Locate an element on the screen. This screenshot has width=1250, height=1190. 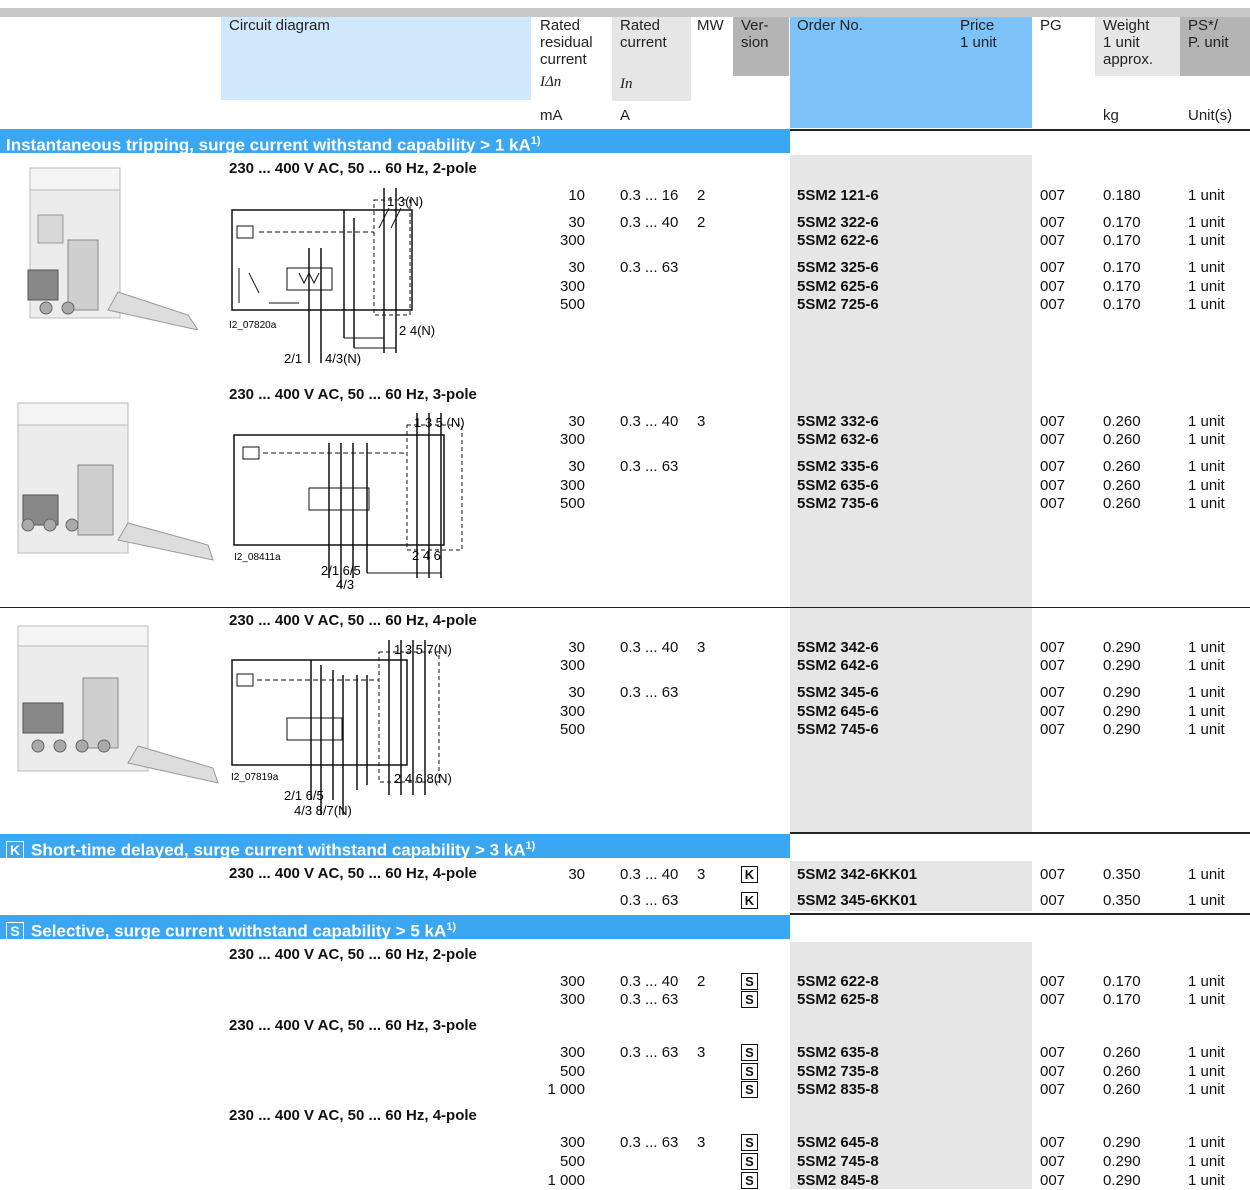
order-number-cell: 5SM2 121-6 is located at coordinates (838, 195).